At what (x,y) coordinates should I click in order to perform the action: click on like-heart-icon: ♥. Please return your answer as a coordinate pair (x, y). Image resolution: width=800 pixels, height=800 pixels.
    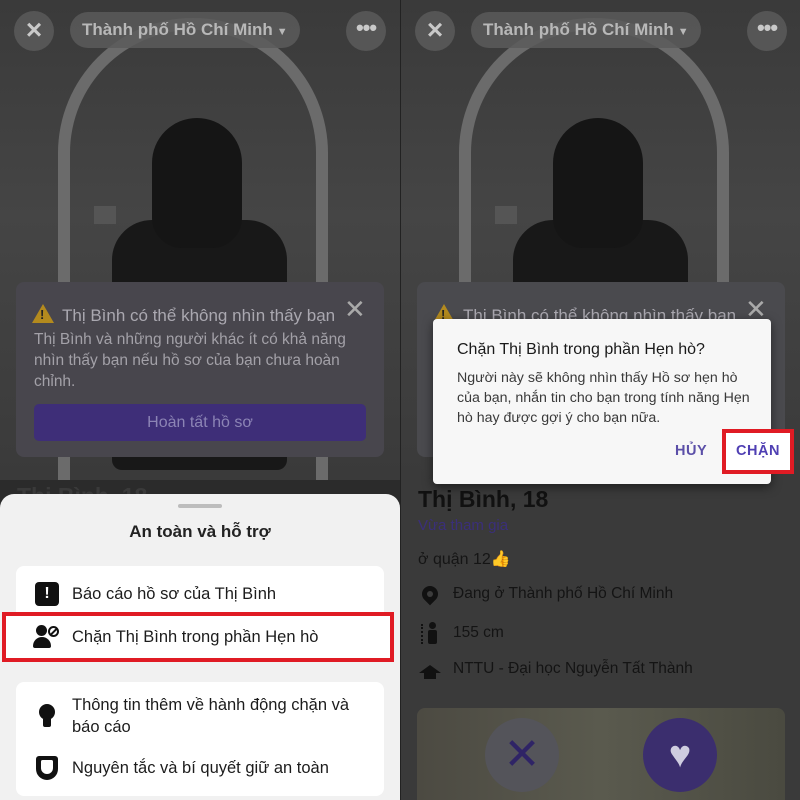
    Looking at the image, I should click on (680, 755).